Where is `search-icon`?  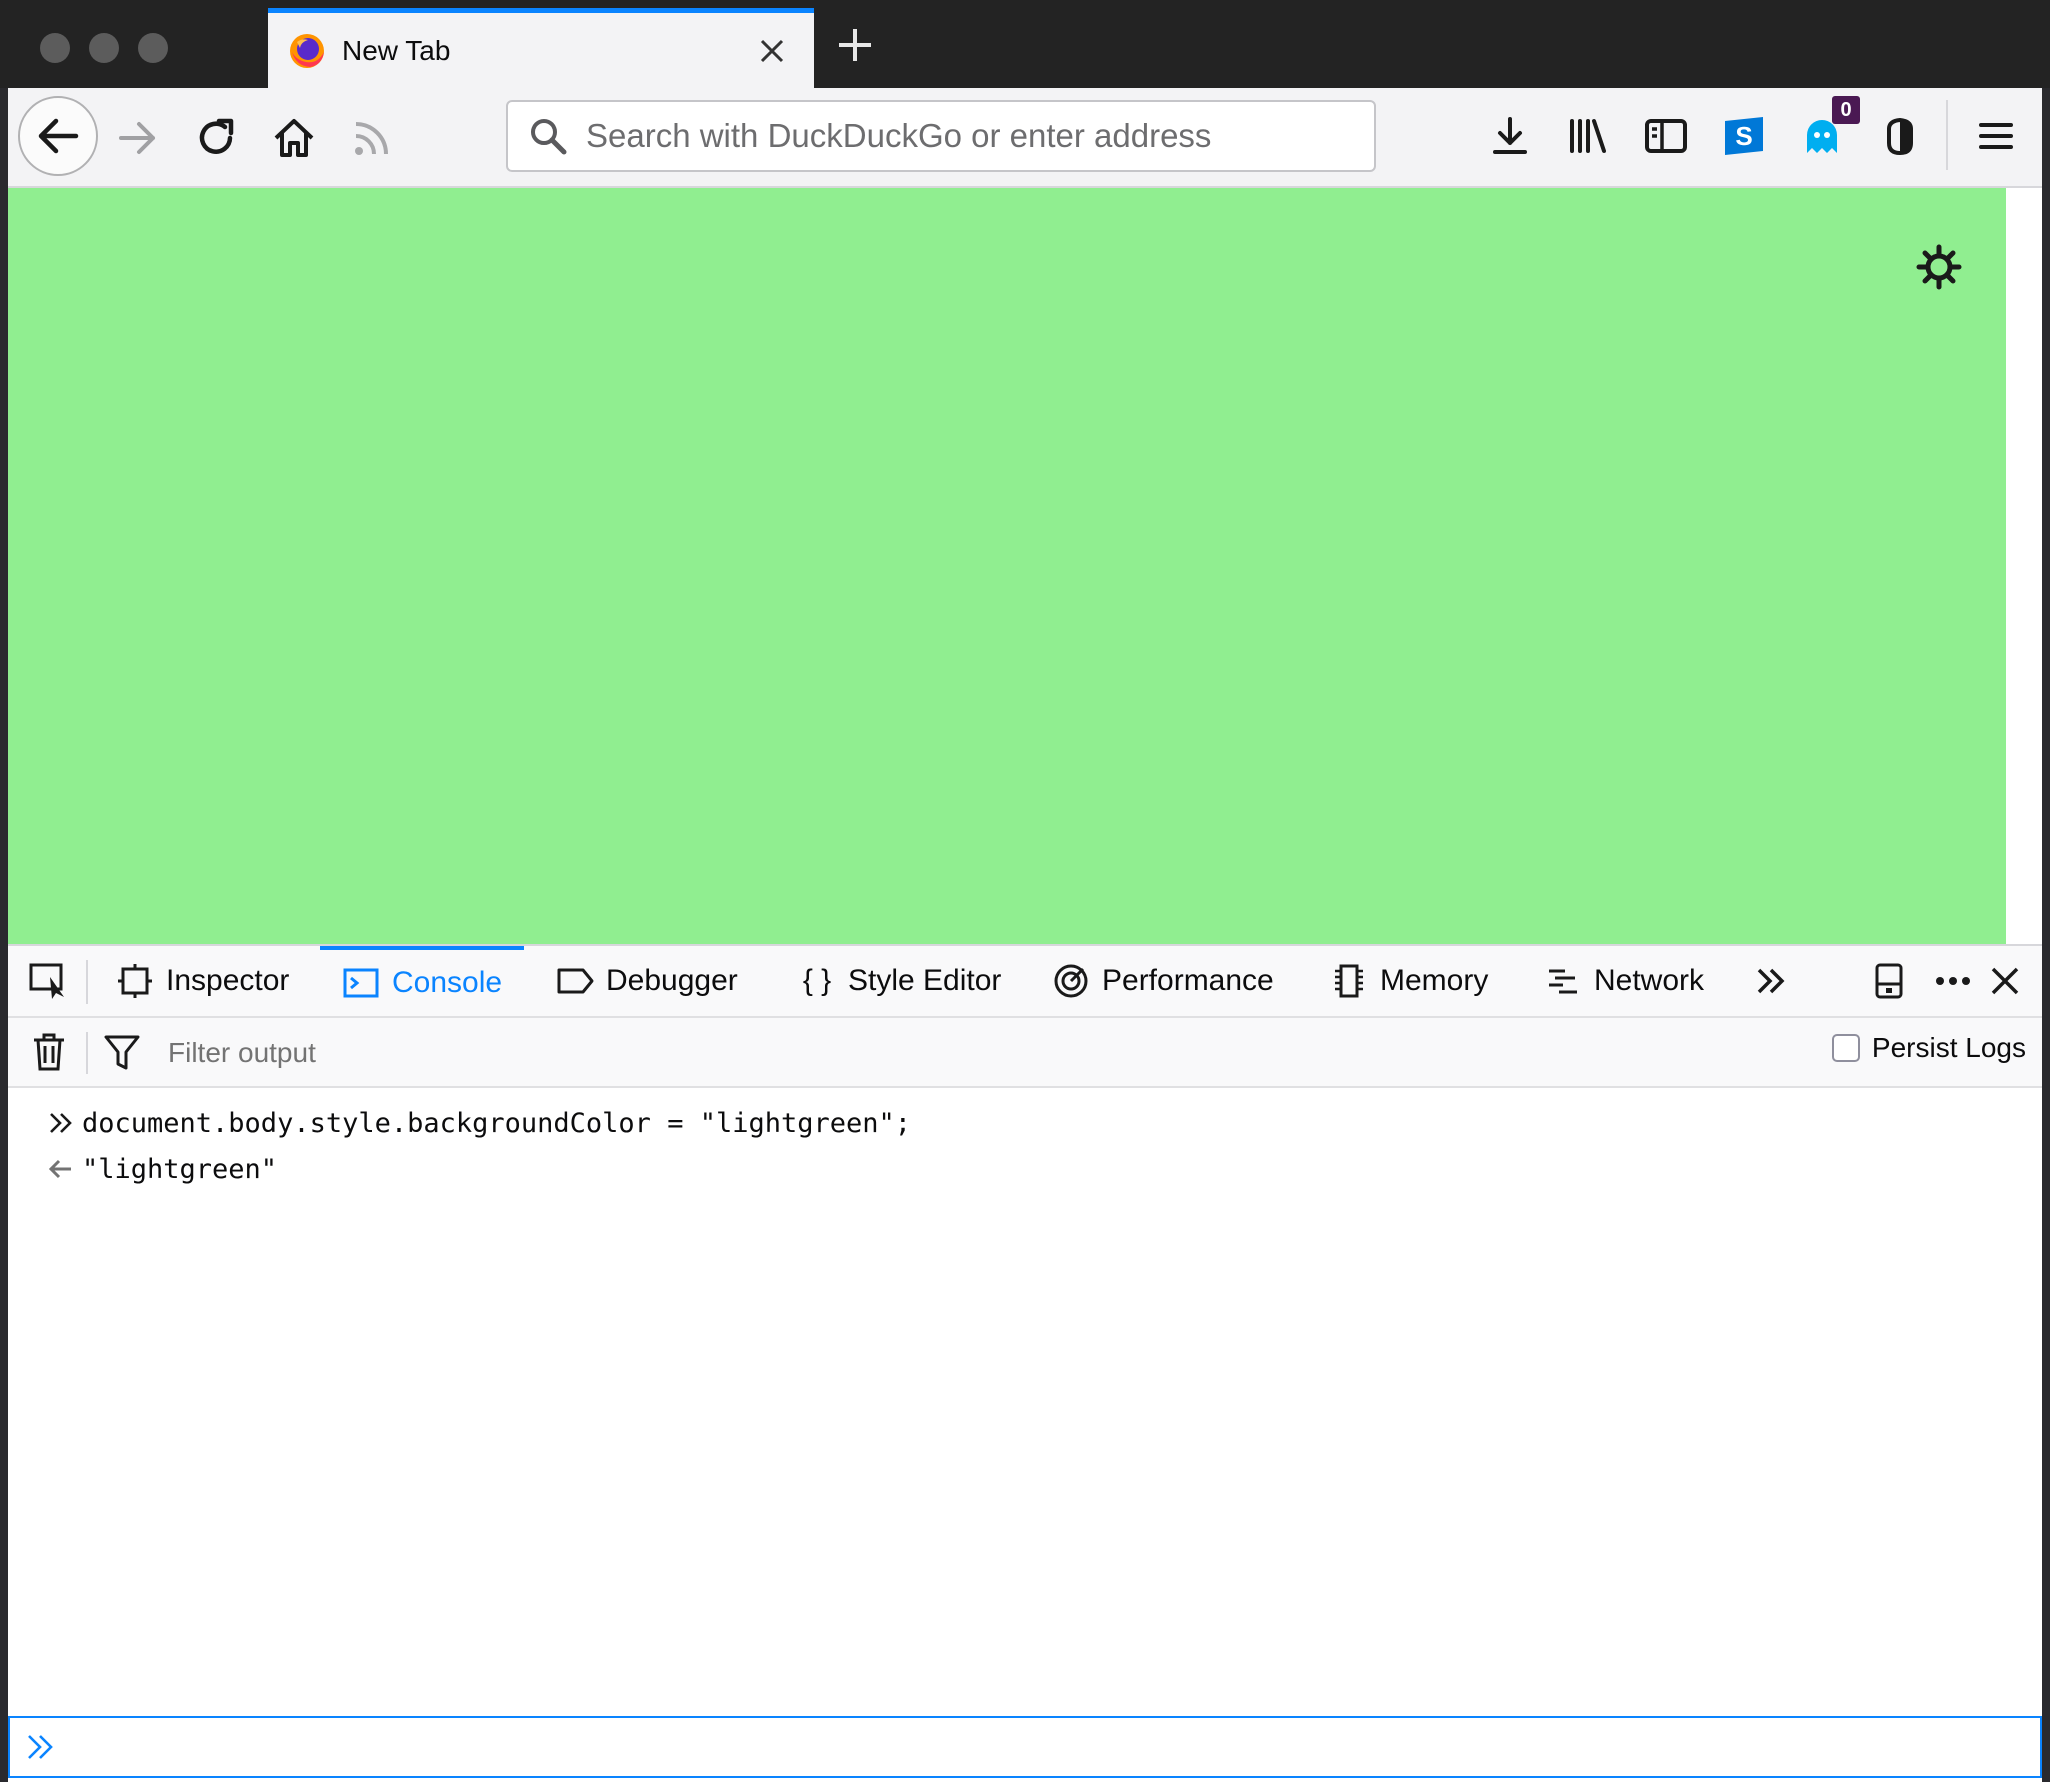
search-icon is located at coordinates (548, 136).